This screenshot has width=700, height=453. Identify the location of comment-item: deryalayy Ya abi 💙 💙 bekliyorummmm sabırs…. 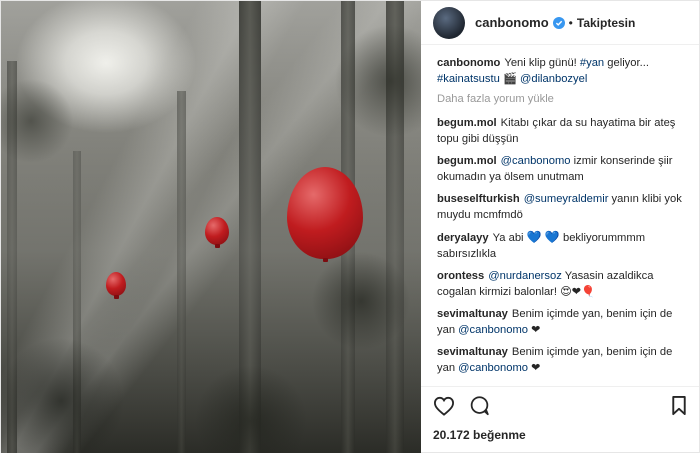
(562, 245).